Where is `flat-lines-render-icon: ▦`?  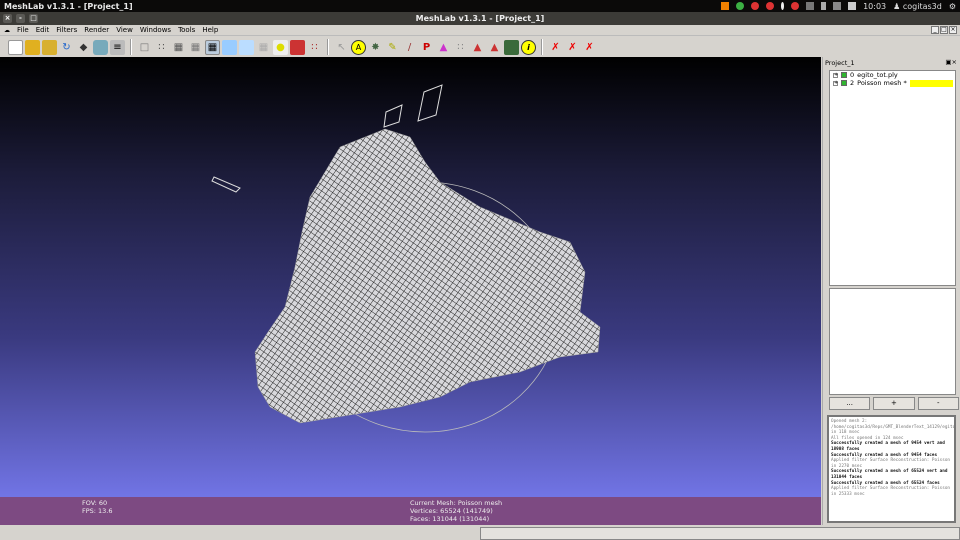 flat-lines-render-icon: ▦ is located at coordinates (212, 47).